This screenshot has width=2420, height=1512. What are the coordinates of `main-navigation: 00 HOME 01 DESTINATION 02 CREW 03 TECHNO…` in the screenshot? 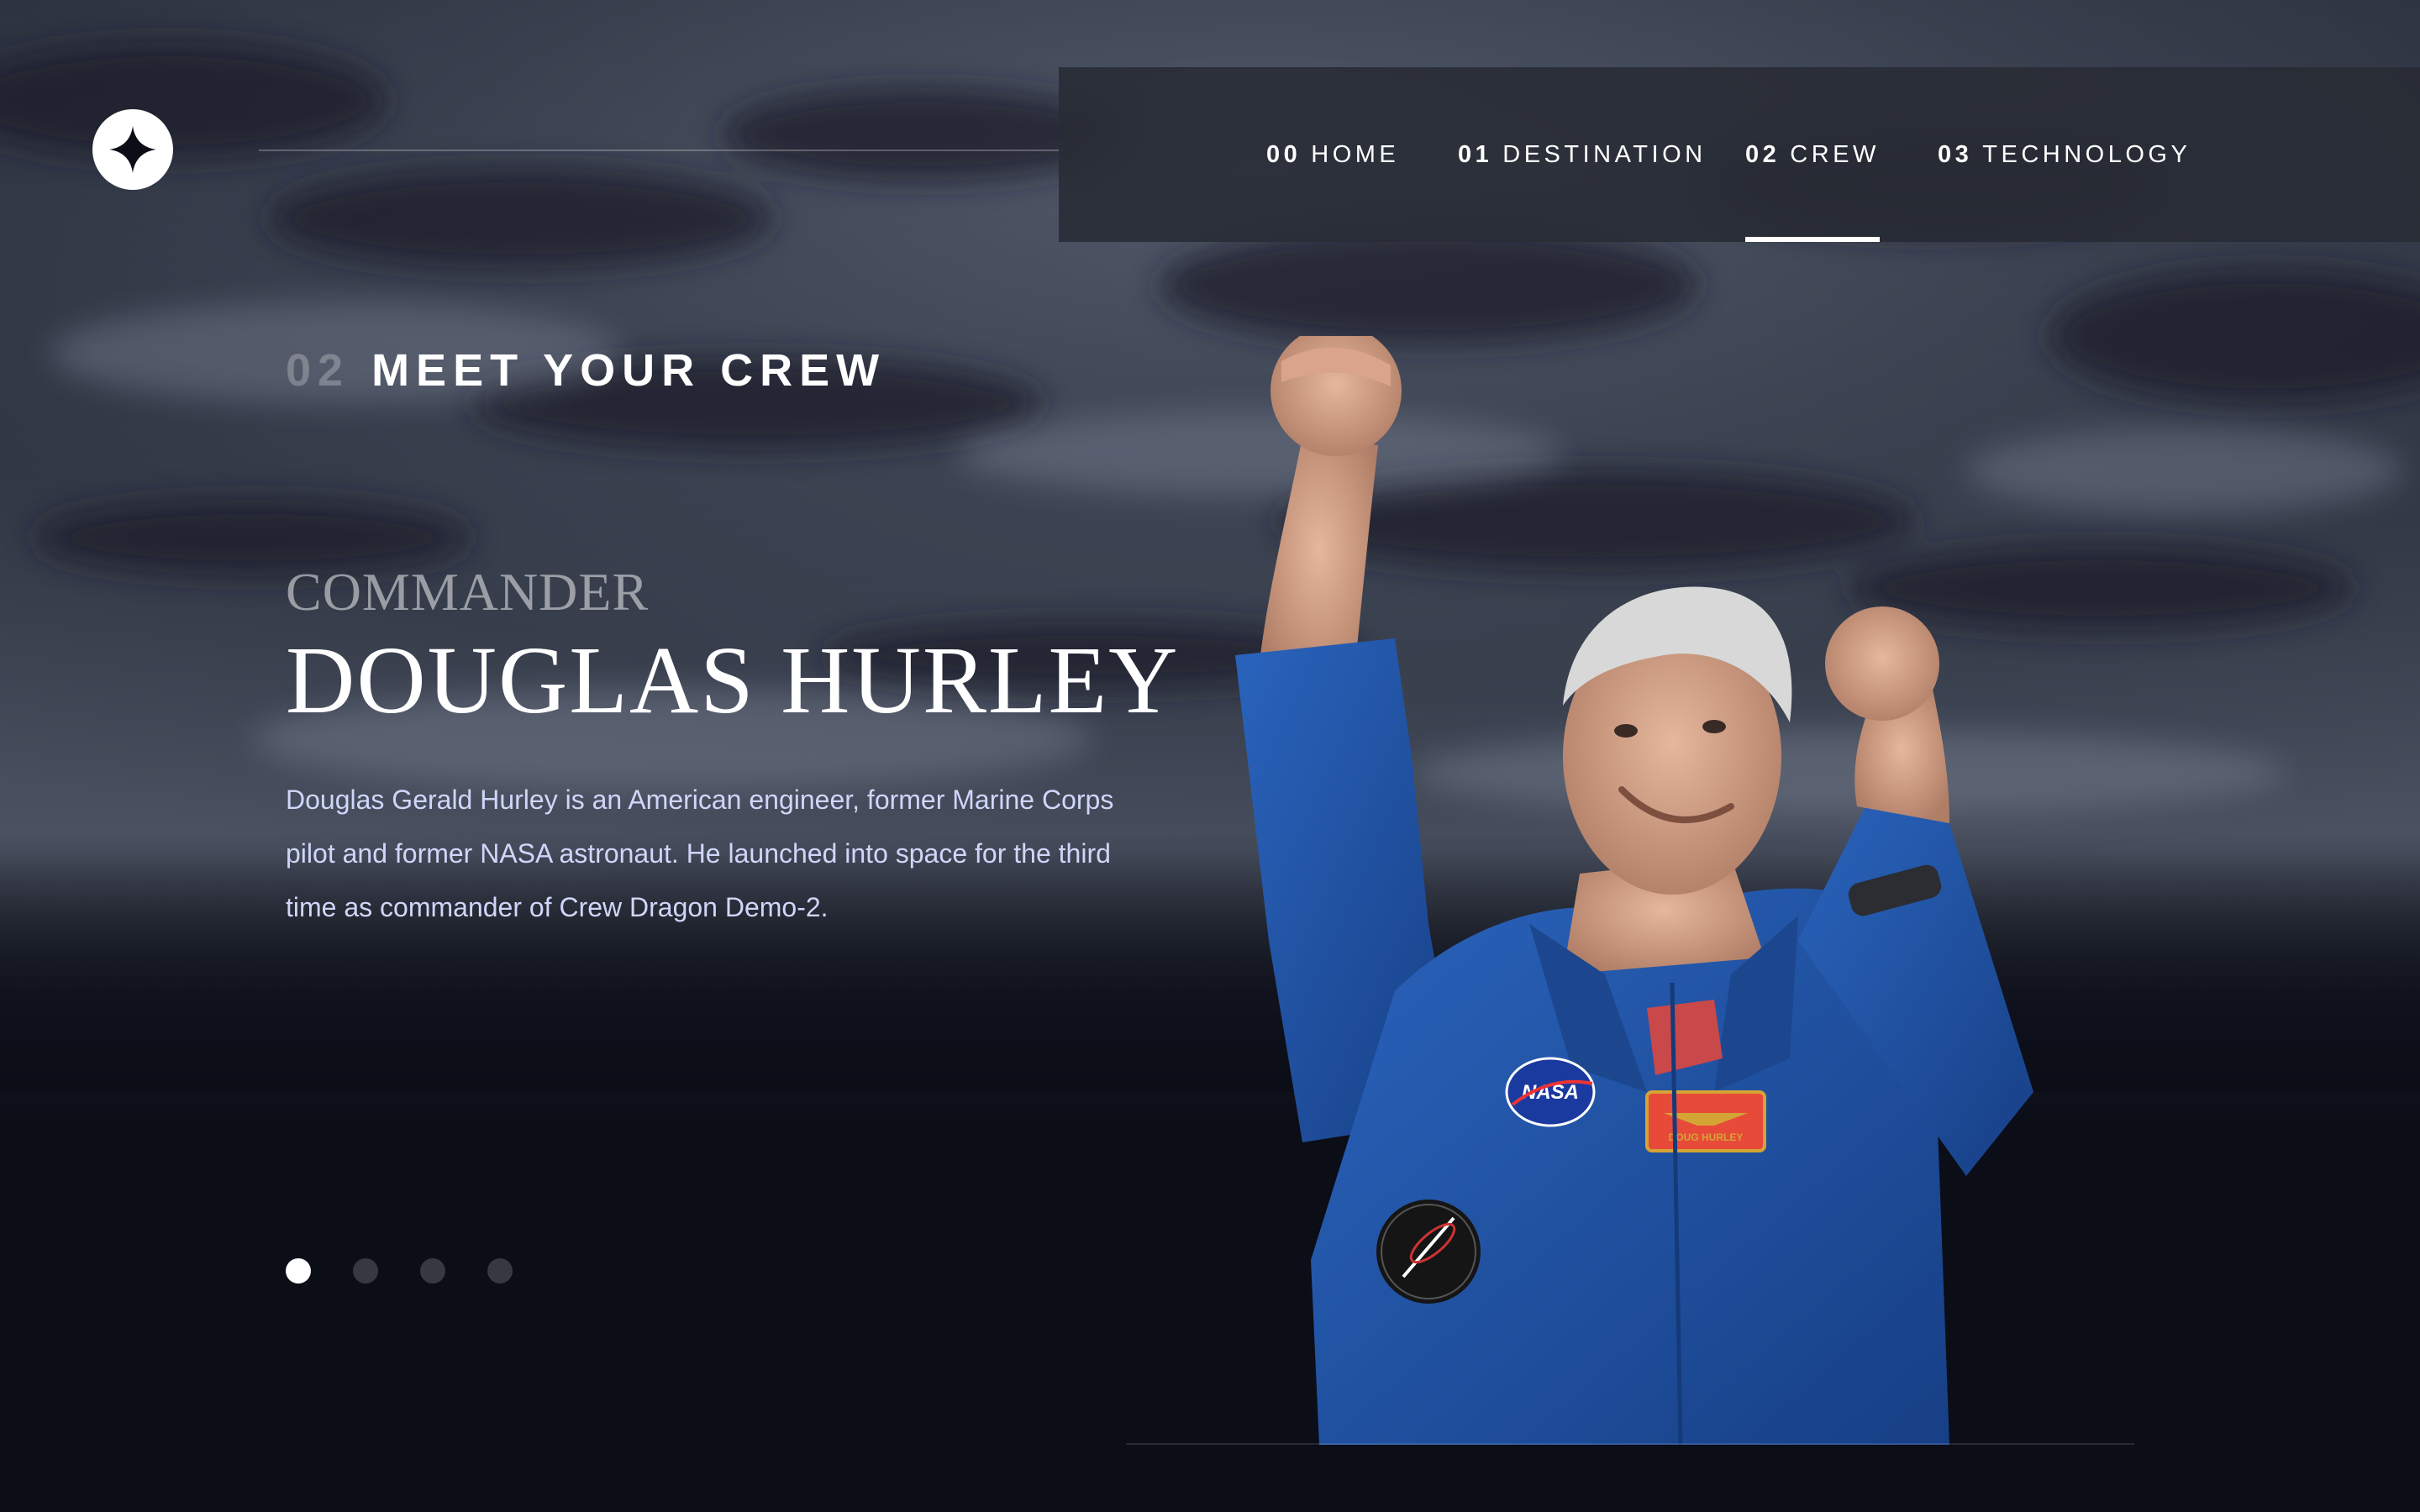 It's located at (1740, 154).